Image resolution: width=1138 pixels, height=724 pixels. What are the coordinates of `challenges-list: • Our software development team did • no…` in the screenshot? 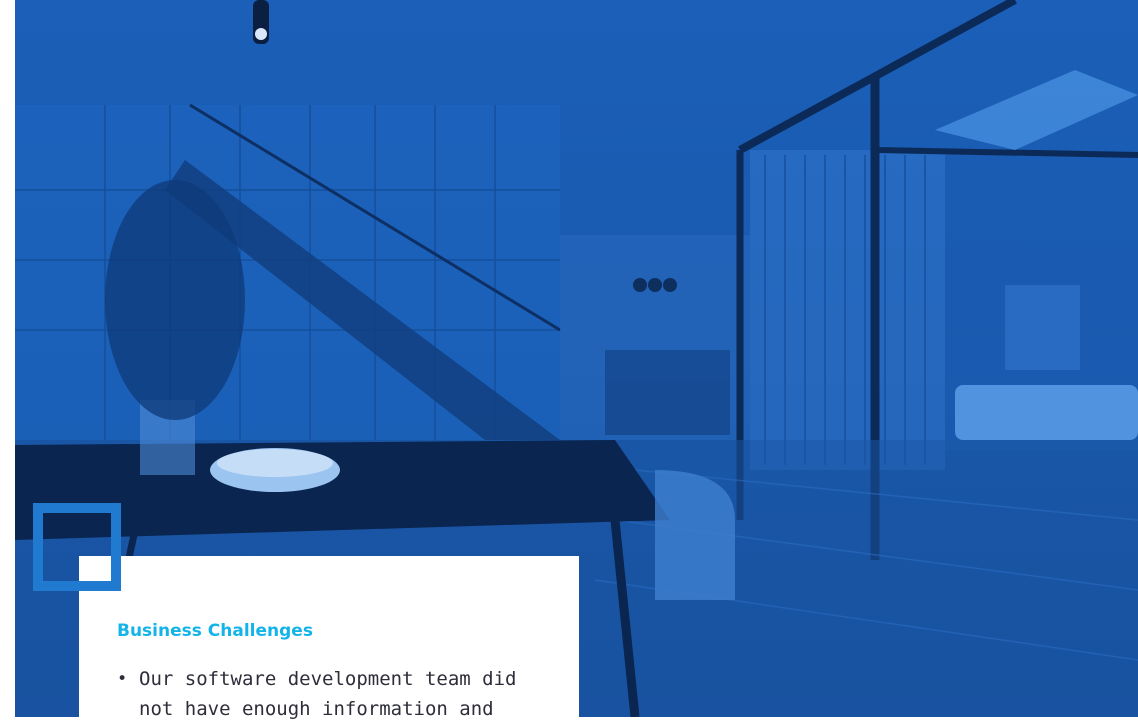 It's located at (317, 694).